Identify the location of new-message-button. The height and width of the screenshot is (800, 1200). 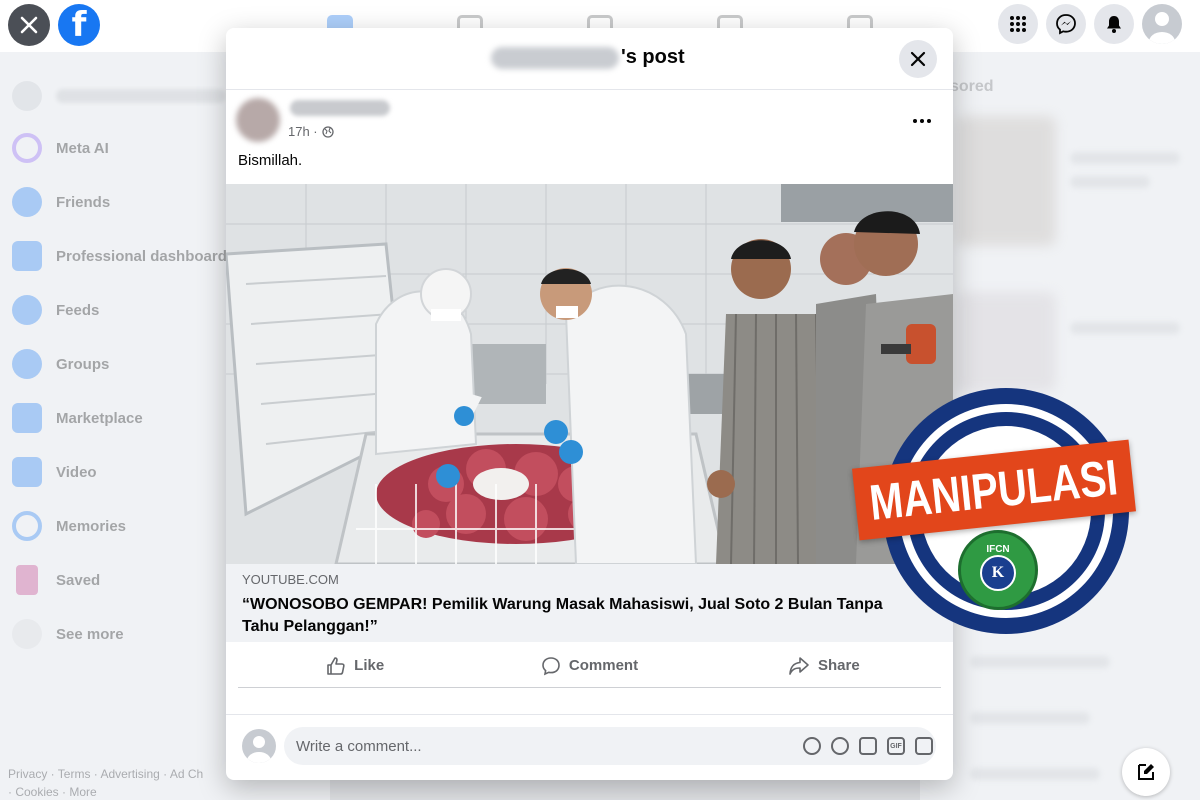
(1146, 772).